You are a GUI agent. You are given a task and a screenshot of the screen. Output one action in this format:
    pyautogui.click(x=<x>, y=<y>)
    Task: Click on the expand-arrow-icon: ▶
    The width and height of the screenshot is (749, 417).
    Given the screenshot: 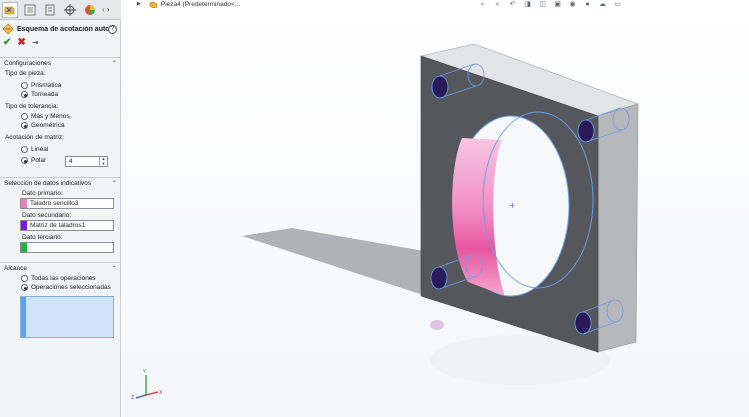 What is the action you would take?
    pyautogui.click(x=139, y=4)
    